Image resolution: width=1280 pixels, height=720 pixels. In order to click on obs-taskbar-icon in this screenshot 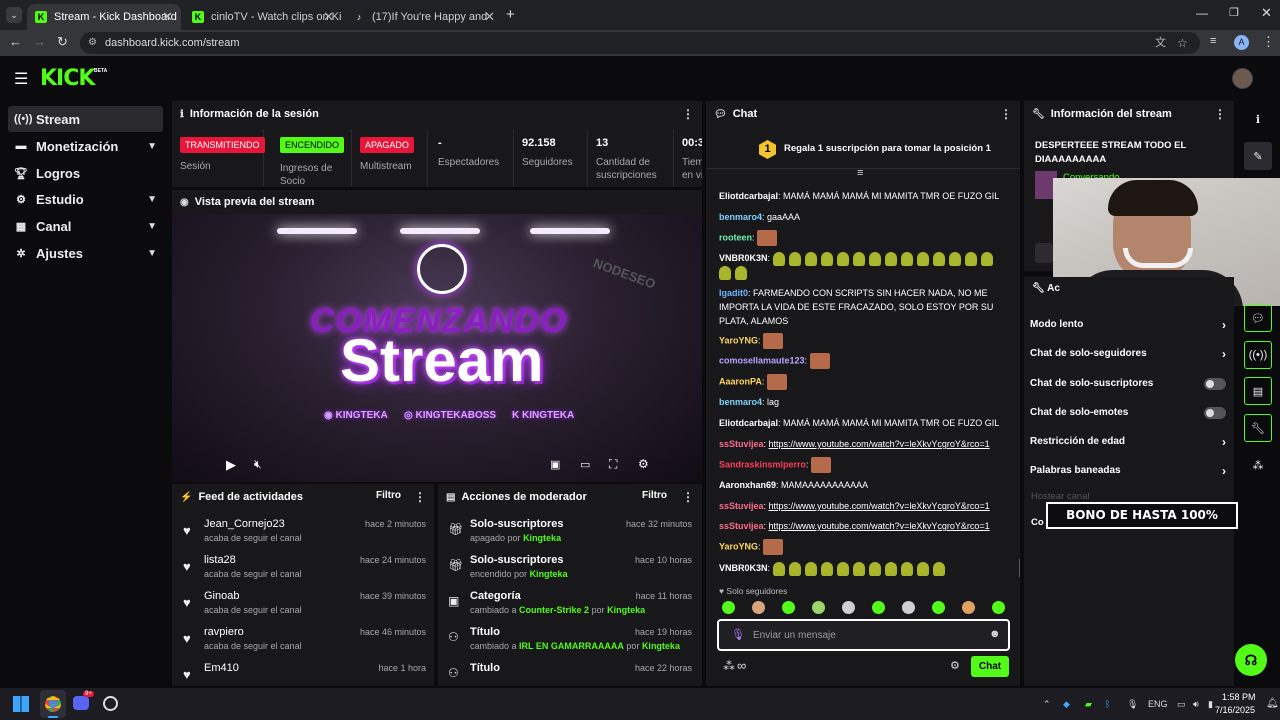, I will do `click(110, 703)`.